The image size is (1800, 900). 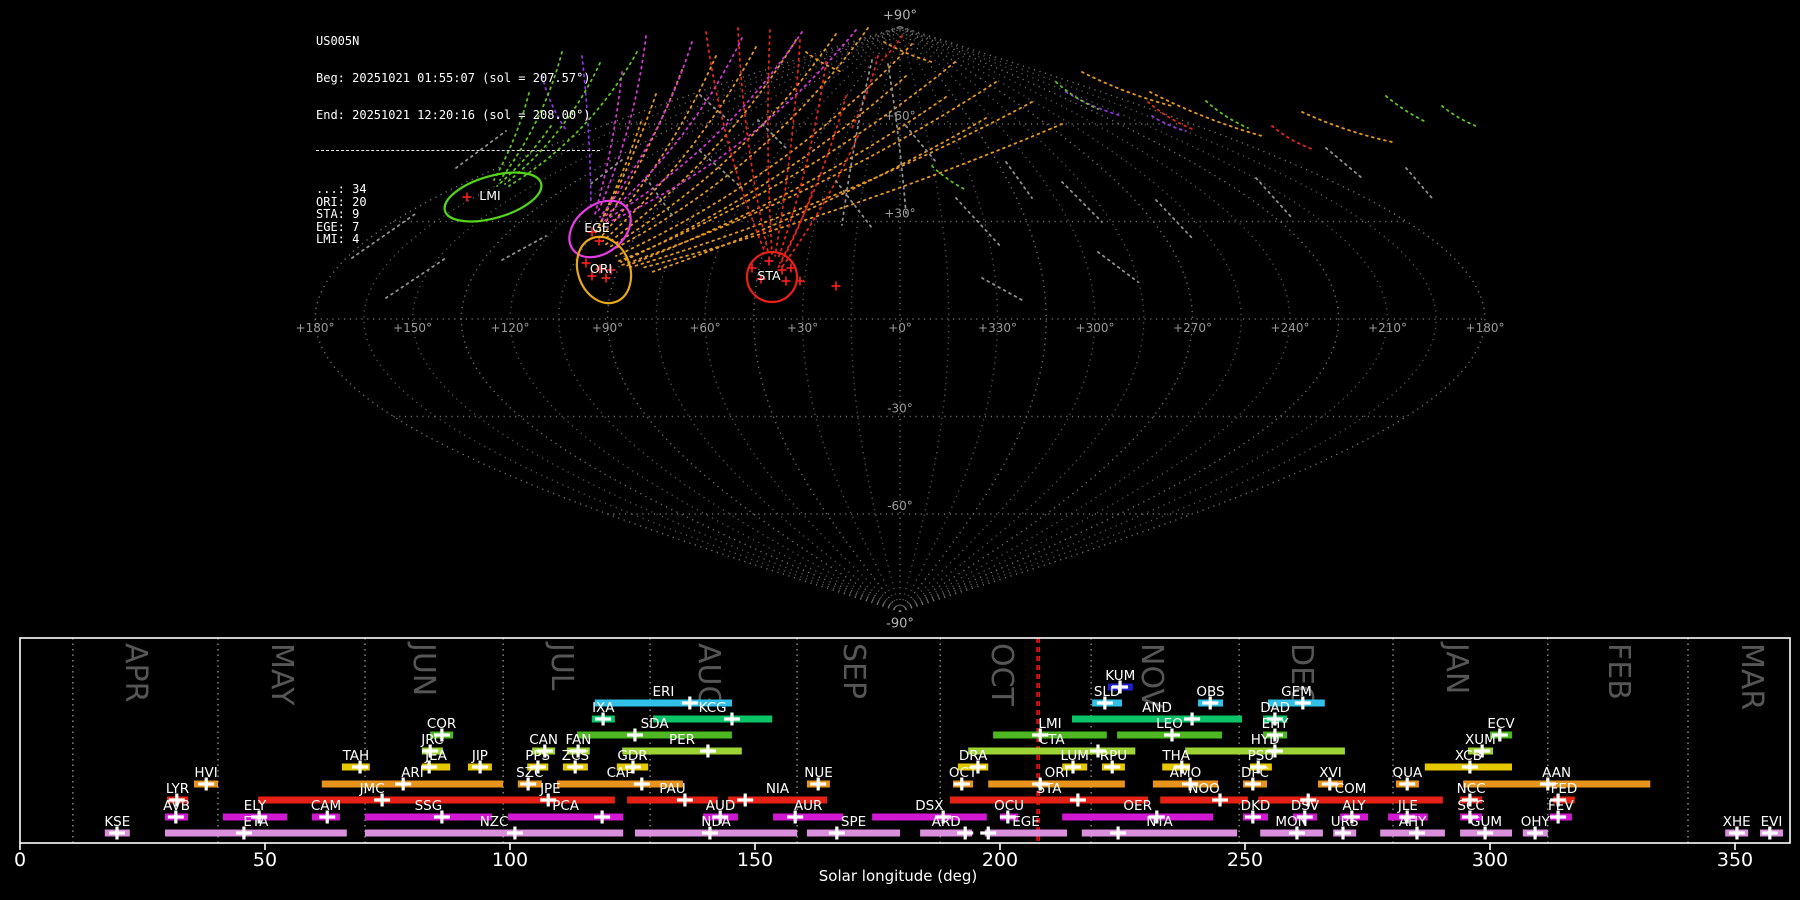 What do you see at coordinates (1049, 724) in the screenshot?
I see `shower-label: LMI` at bounding box center [1049, 724].